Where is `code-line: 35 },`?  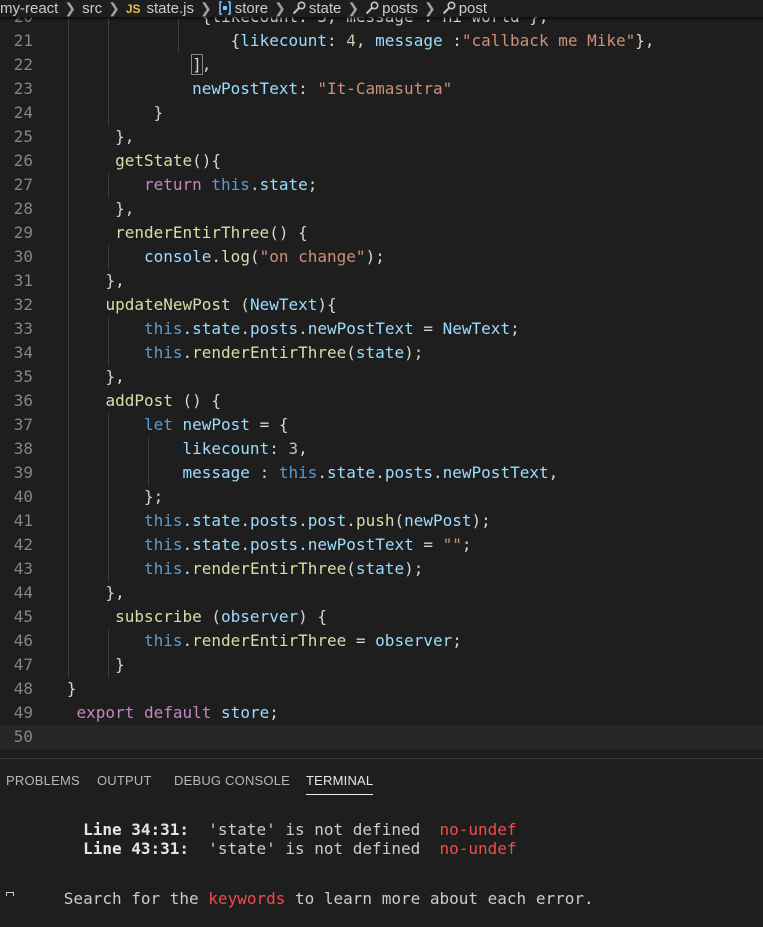 code-line: 35 }, is located at coordinates (381, 377).